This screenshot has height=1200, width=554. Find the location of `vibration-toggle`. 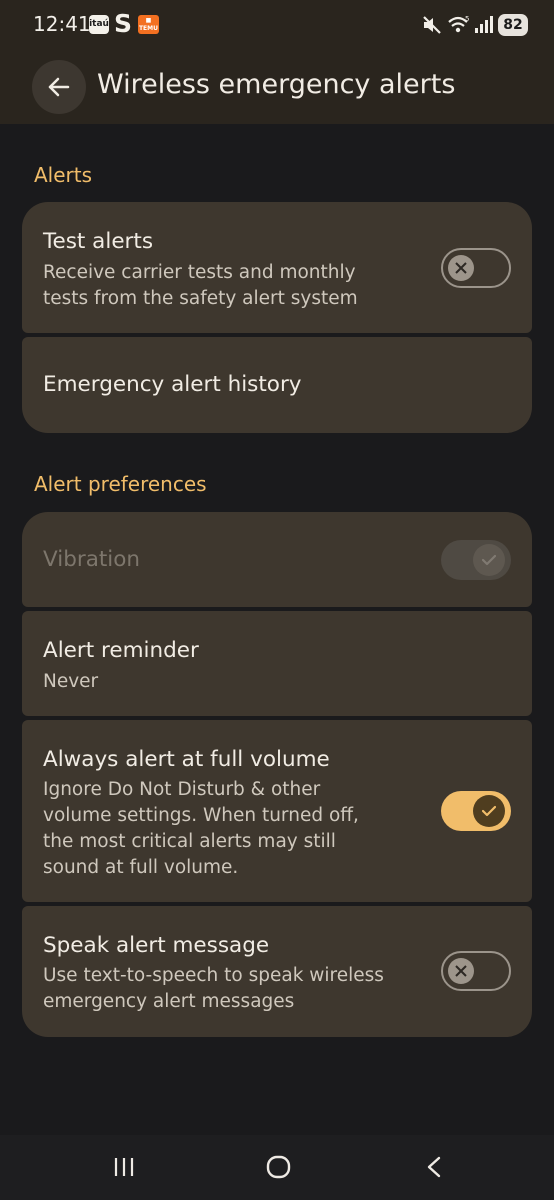

vibration-toggle is located at coordinates (476, 560).